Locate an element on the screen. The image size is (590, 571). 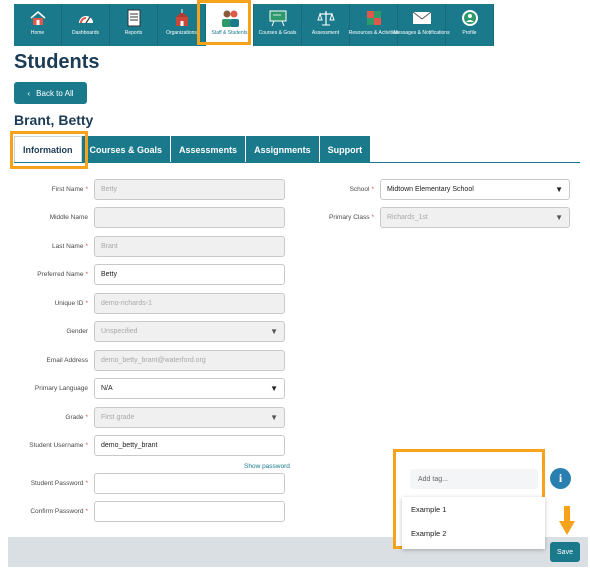
nav-item-reports: Reports is located at coordinates (134, 25).